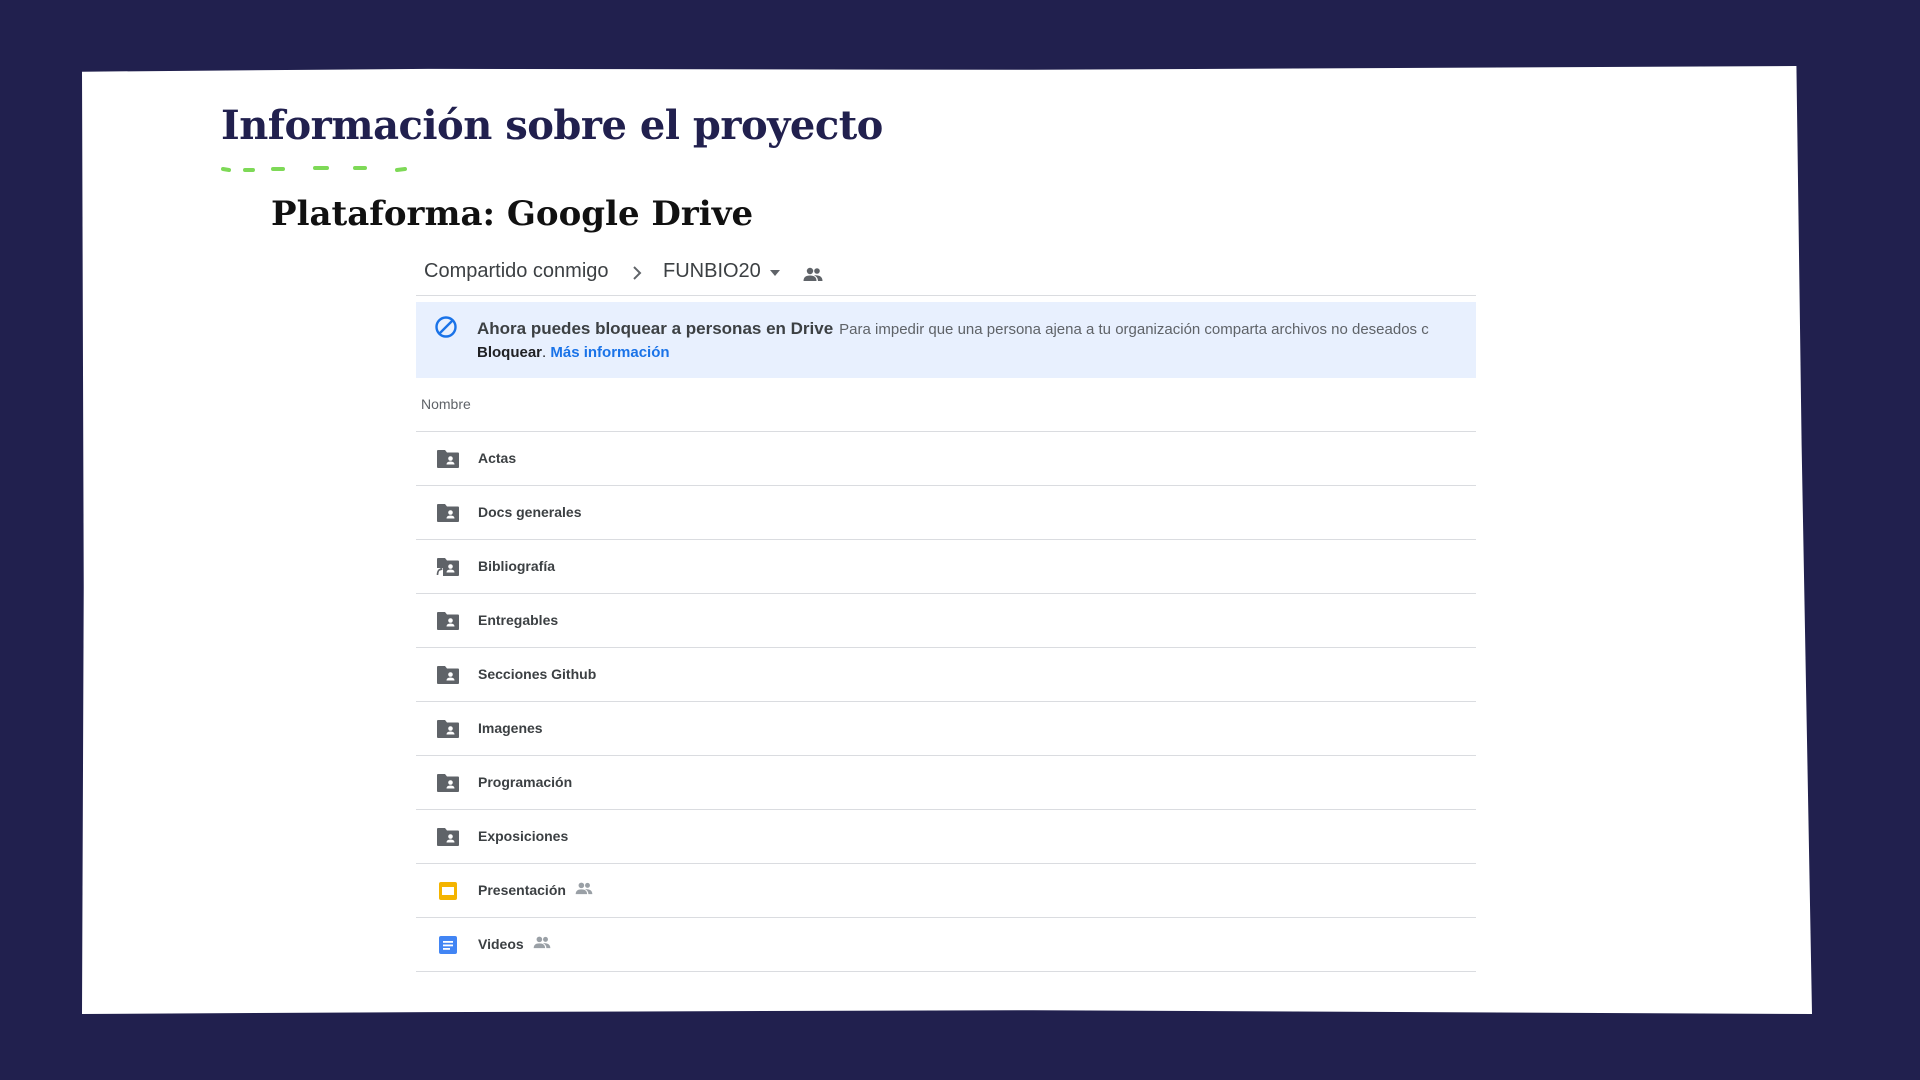  Describe the element at coordinates (637, 273) in the screenshot. I see `chevron-right-icon` at that location.